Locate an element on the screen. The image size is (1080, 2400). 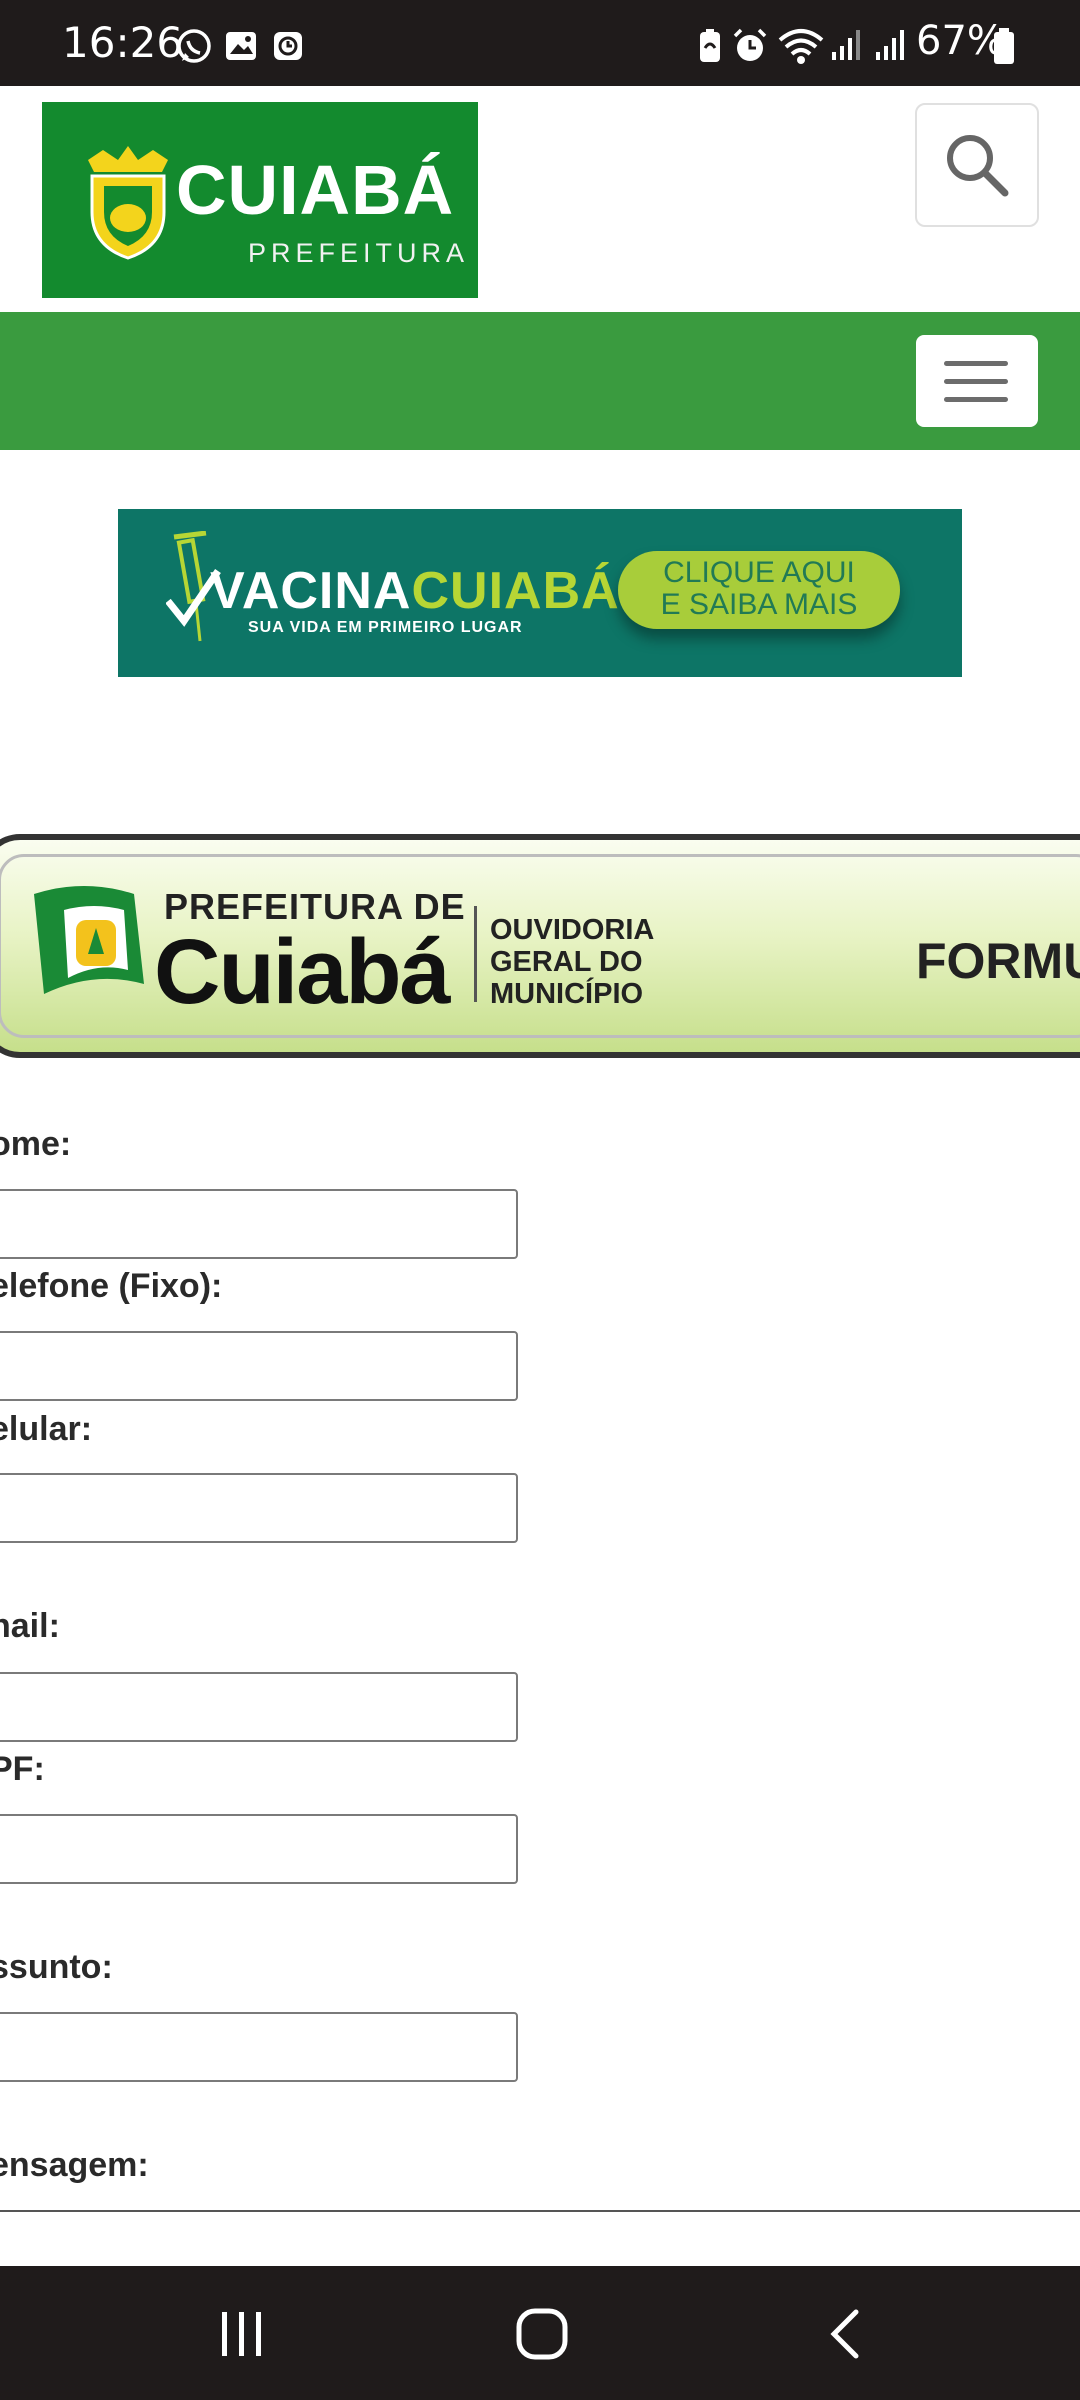
mensagem-label: ensagem: is located at coordinates (74, 2165).